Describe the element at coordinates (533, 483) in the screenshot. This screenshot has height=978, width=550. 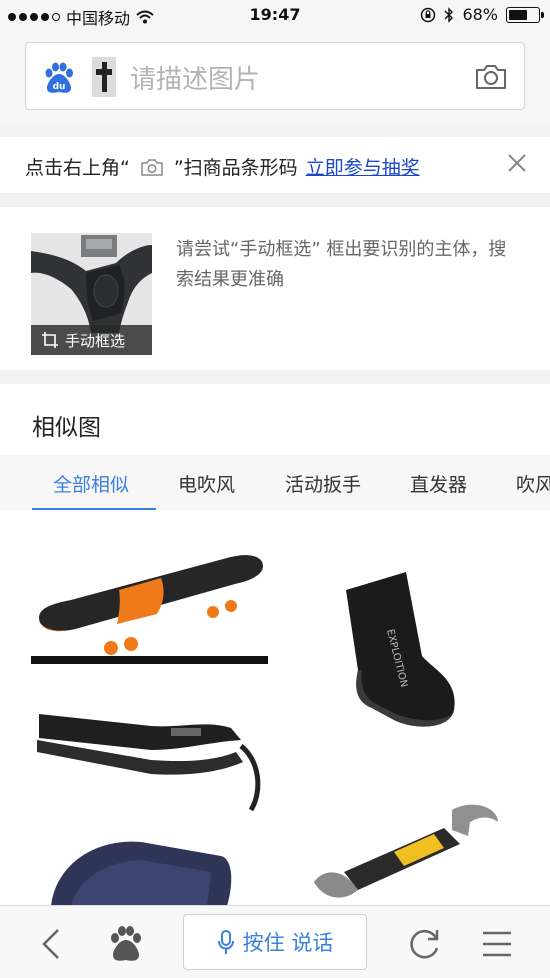
I see `tab-blower: 吹风` at that location.